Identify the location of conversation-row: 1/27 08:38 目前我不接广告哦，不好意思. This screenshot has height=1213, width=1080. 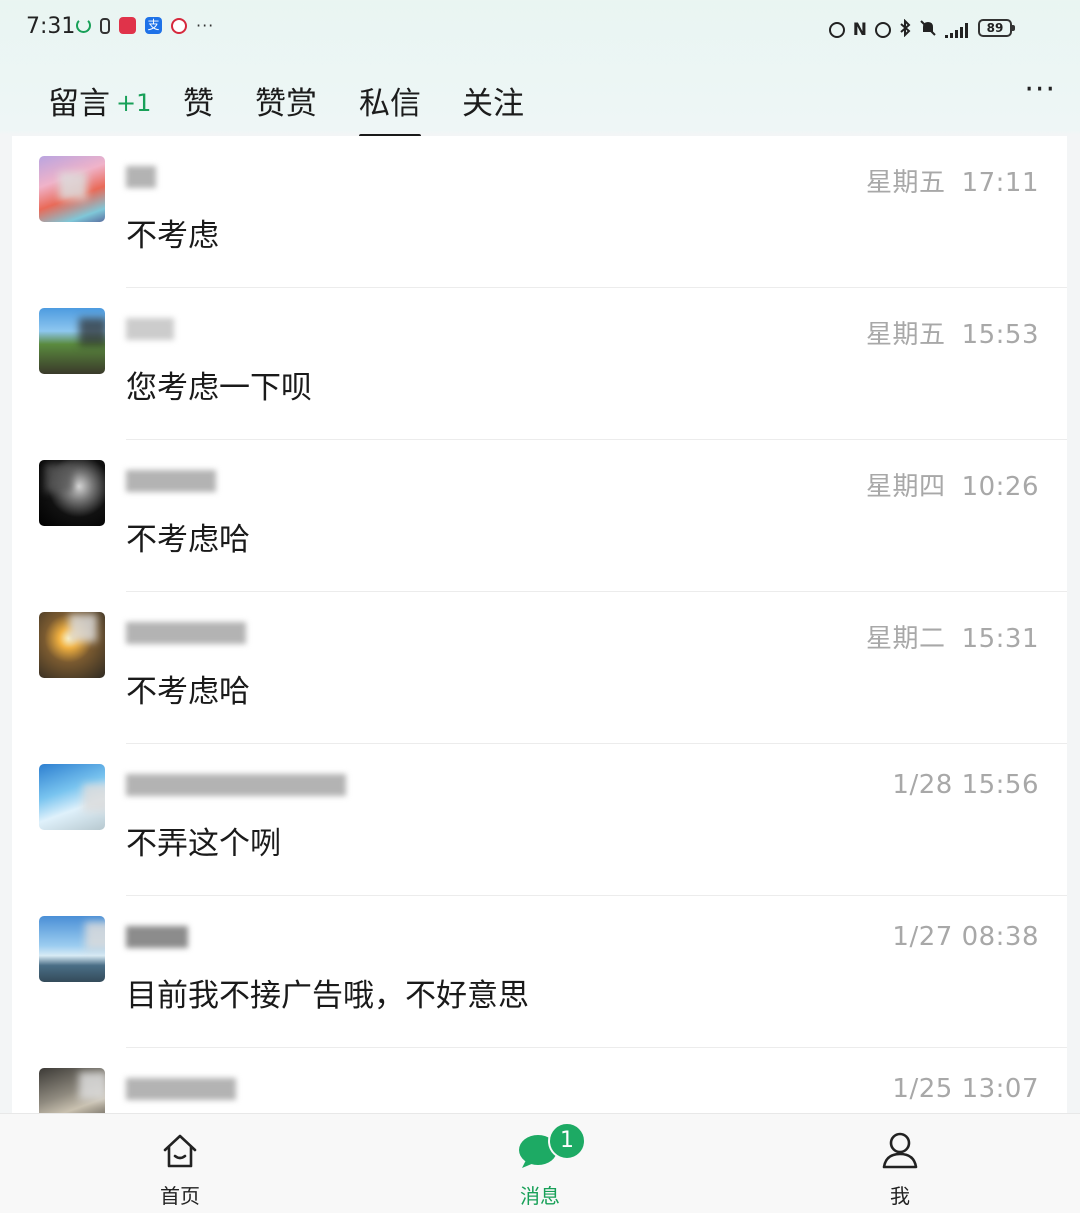
(539, 972).